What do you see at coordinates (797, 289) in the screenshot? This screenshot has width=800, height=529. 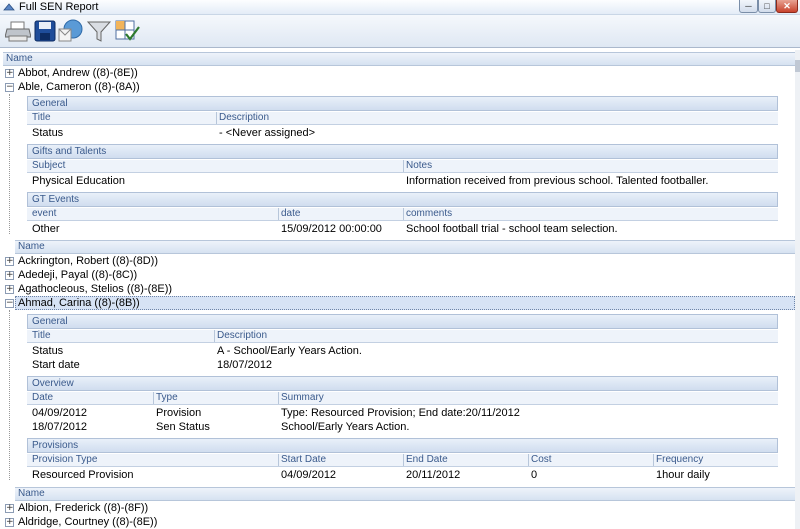 I see `vertical-scrollbar` at bounding box center [797, 289].